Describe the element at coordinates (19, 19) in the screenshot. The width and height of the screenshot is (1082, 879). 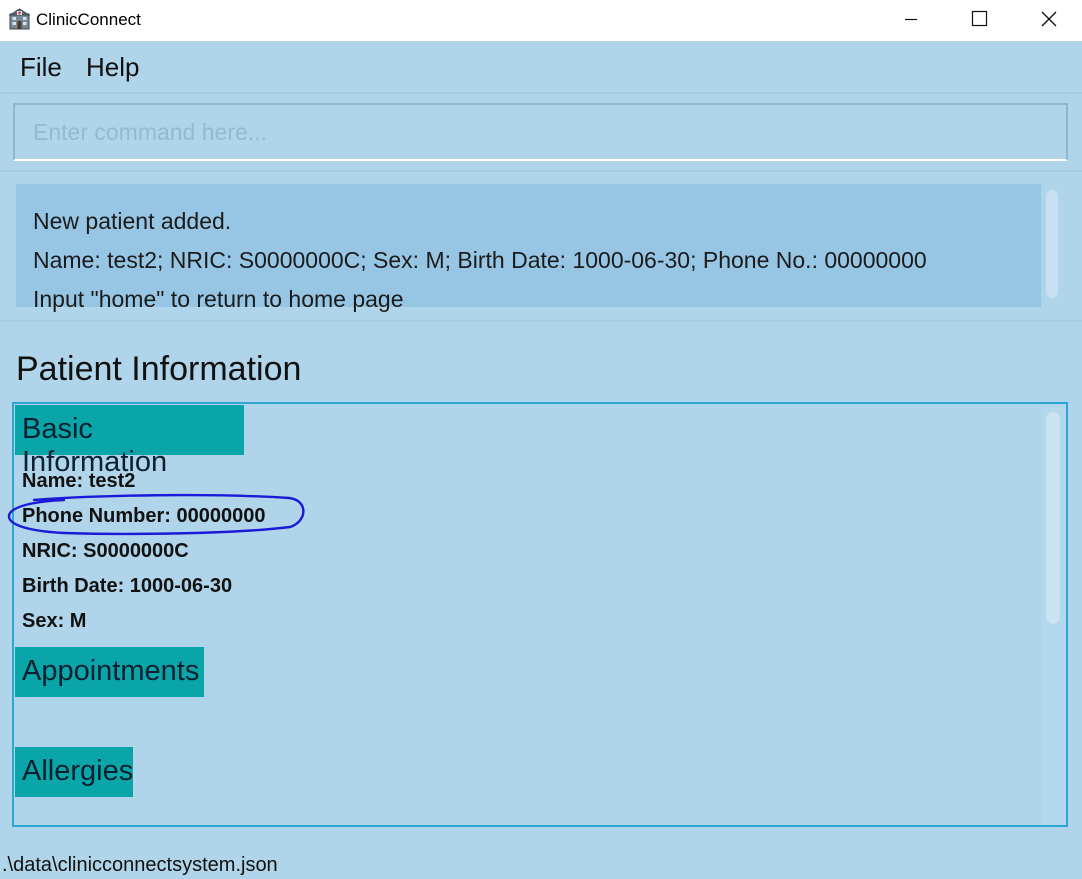
I see `clinic-building-icon` at that location.